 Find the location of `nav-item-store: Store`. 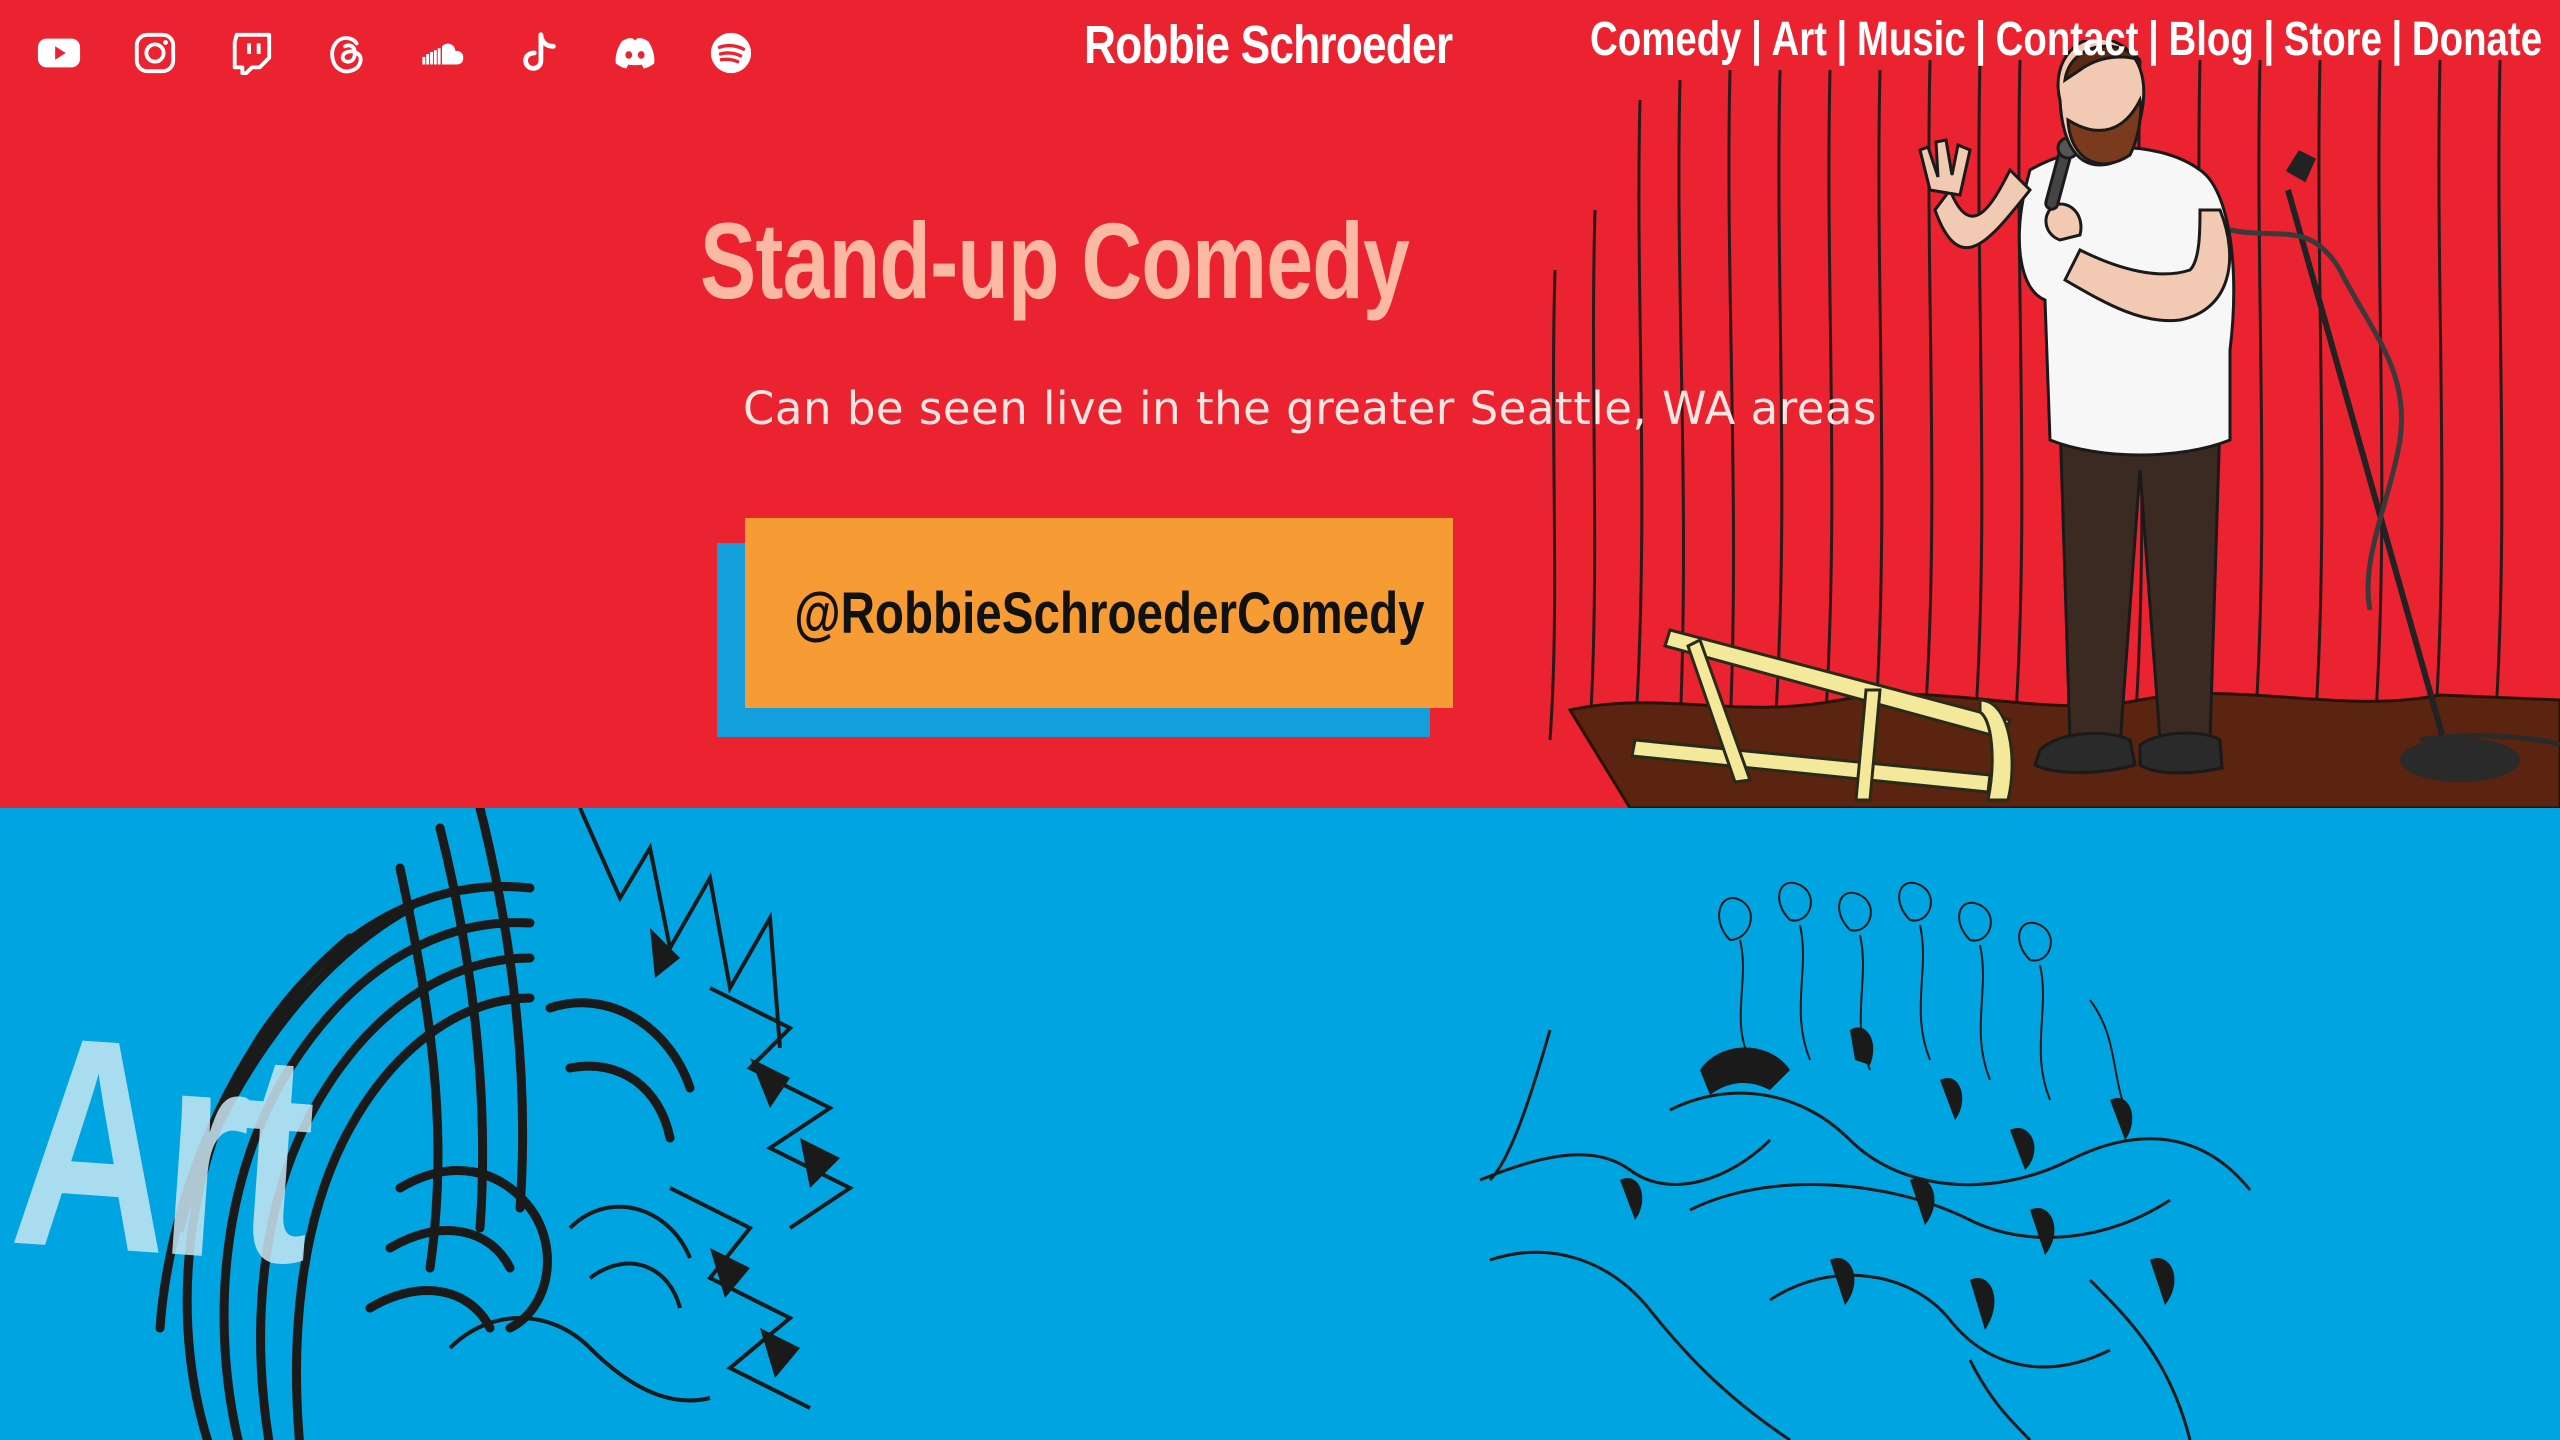

nav-item-store: Store is located at coordinates (2333, 39).